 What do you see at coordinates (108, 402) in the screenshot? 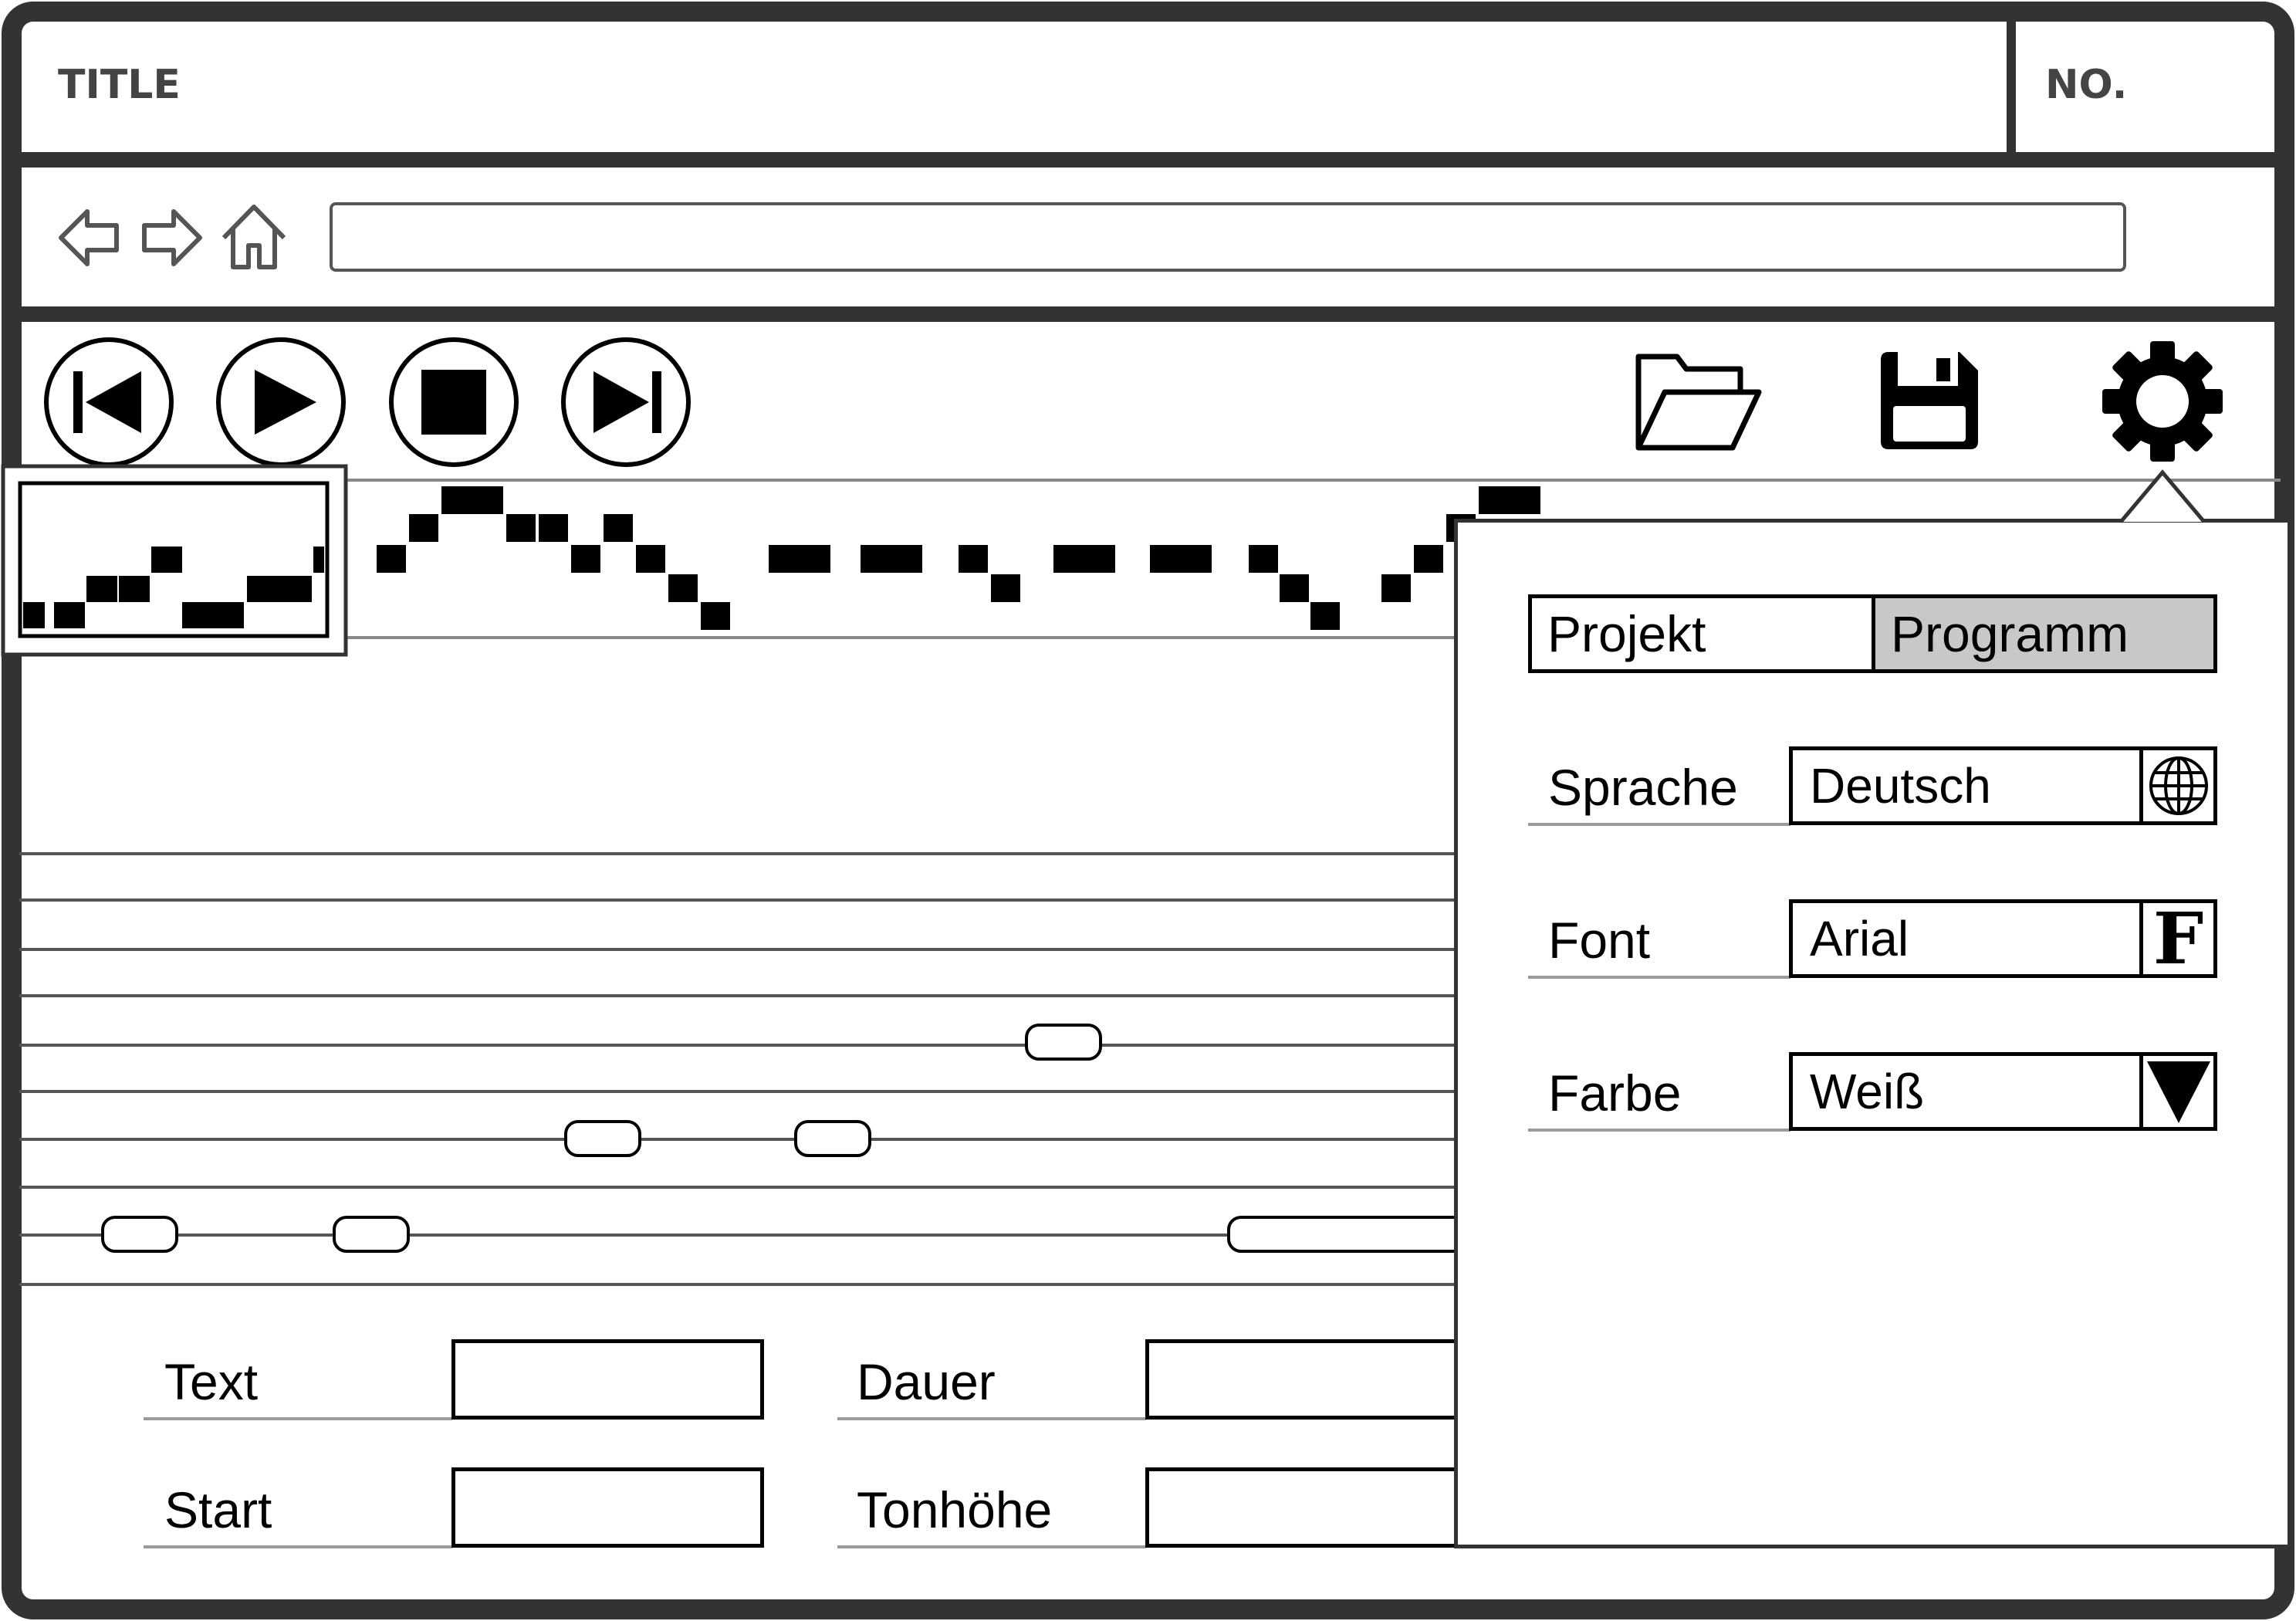
I see `skip-back-icon` at bounding box center [108, 402].